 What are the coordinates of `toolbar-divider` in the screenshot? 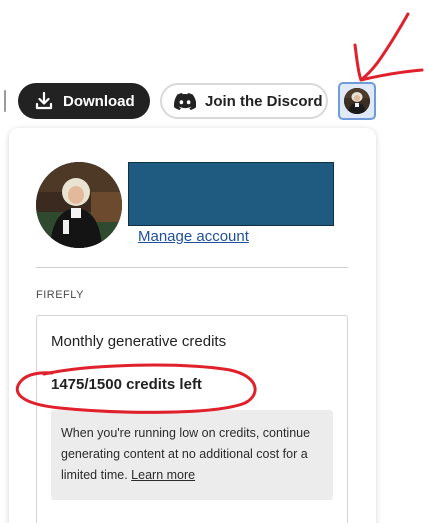 It's located at (5, 101).